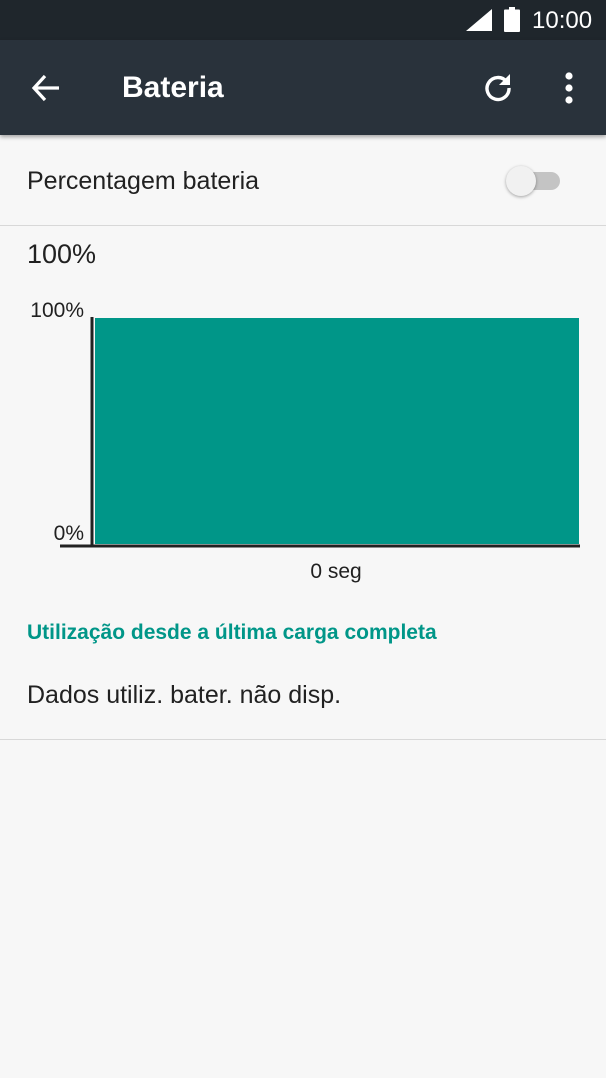  Describe the element at coordinates (479, 20) in the screenshot. I see `cellular-signal-icon` at that location.